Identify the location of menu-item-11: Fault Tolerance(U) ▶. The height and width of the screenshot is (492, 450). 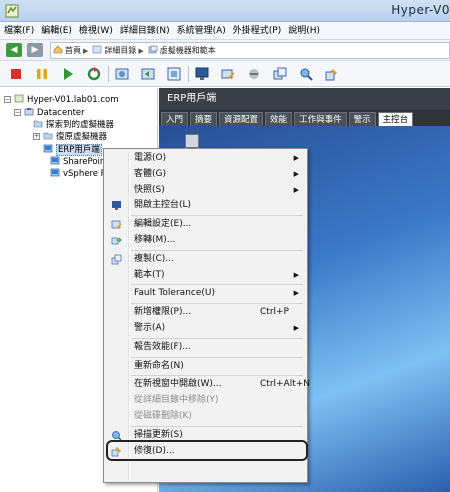
(205, 293).